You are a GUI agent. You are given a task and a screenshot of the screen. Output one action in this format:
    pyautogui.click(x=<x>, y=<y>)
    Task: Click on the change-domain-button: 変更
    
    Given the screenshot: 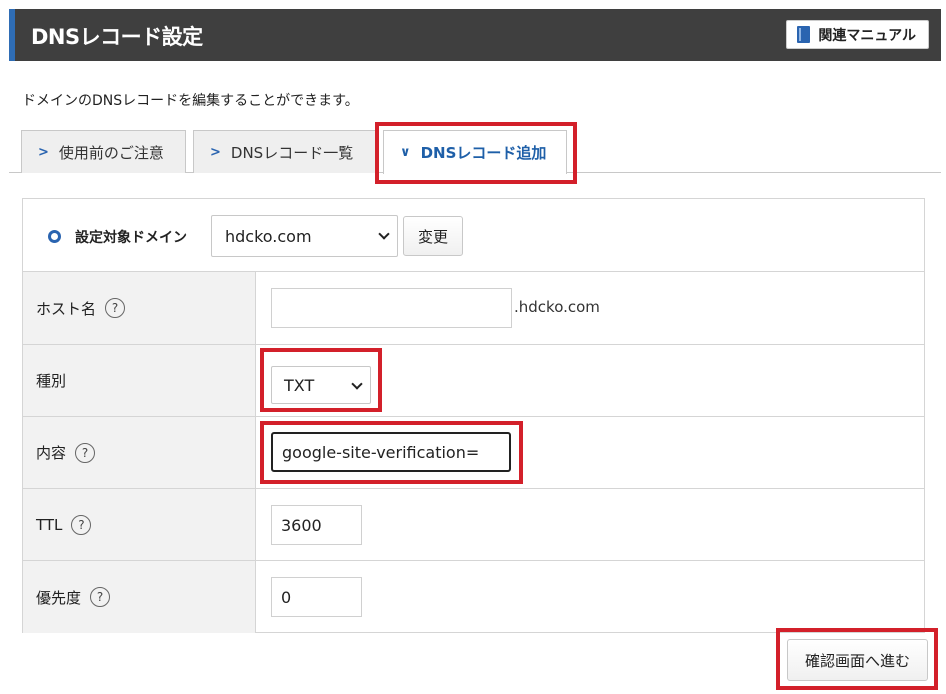 What is the action you would take?
    pyautogui.click(x=433, y=236)
    